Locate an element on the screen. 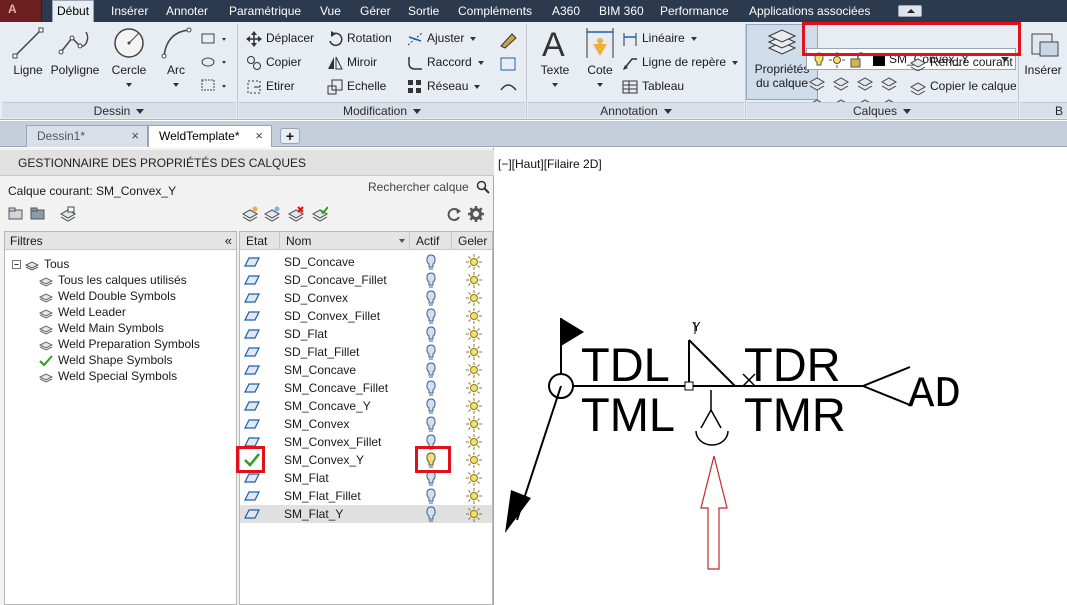  panel-title-dessin: Dessin is located at coordinates (119, 110).